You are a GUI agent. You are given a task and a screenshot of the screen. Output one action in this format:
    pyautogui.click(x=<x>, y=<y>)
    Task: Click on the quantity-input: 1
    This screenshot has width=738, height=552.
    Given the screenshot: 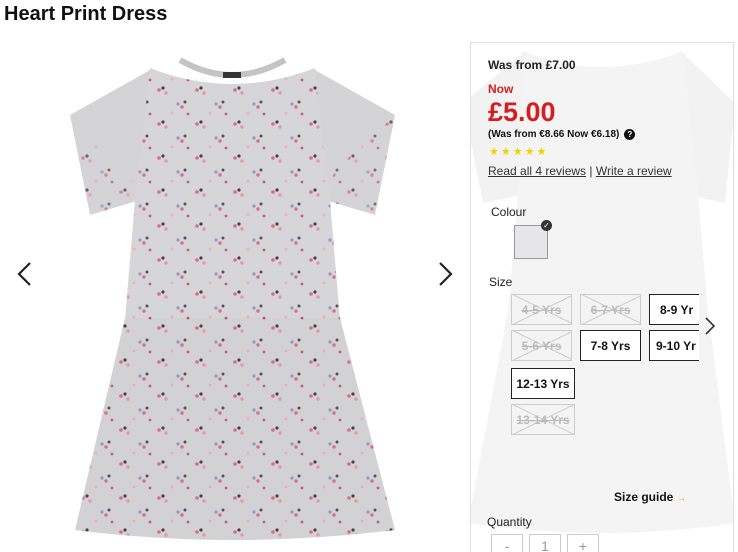 What is the action you would take?
    pyautogui.click(x=545, y=543)
    